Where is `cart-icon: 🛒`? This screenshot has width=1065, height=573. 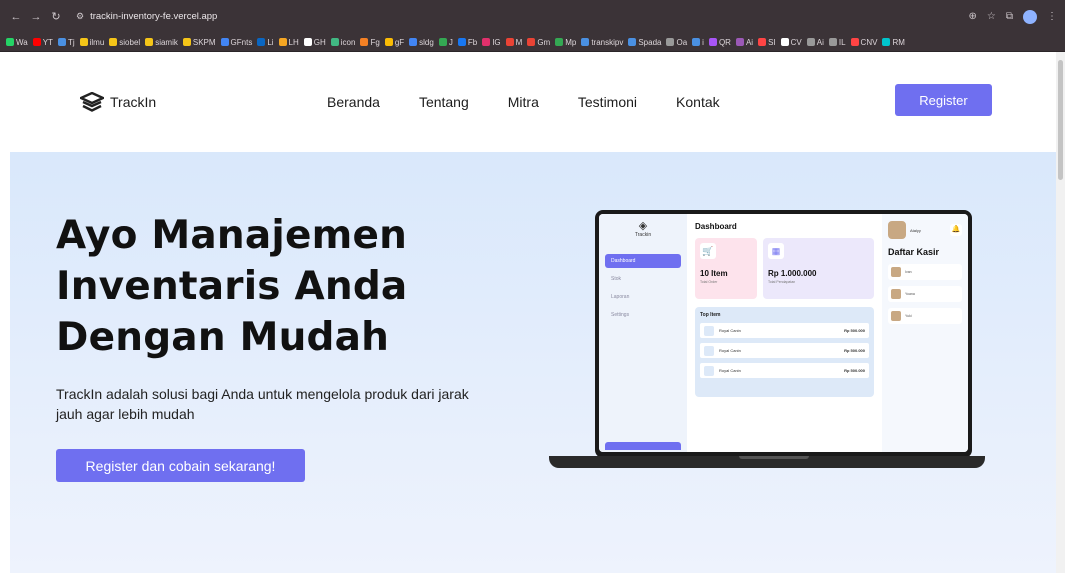
cart-icon: 🛒 is located at coordinates (708, 251).